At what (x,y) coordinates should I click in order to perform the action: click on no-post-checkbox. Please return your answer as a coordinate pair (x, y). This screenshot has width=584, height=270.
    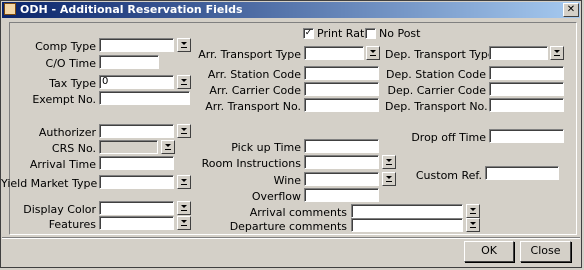
    Looking at the image, I should click on (370, 33).